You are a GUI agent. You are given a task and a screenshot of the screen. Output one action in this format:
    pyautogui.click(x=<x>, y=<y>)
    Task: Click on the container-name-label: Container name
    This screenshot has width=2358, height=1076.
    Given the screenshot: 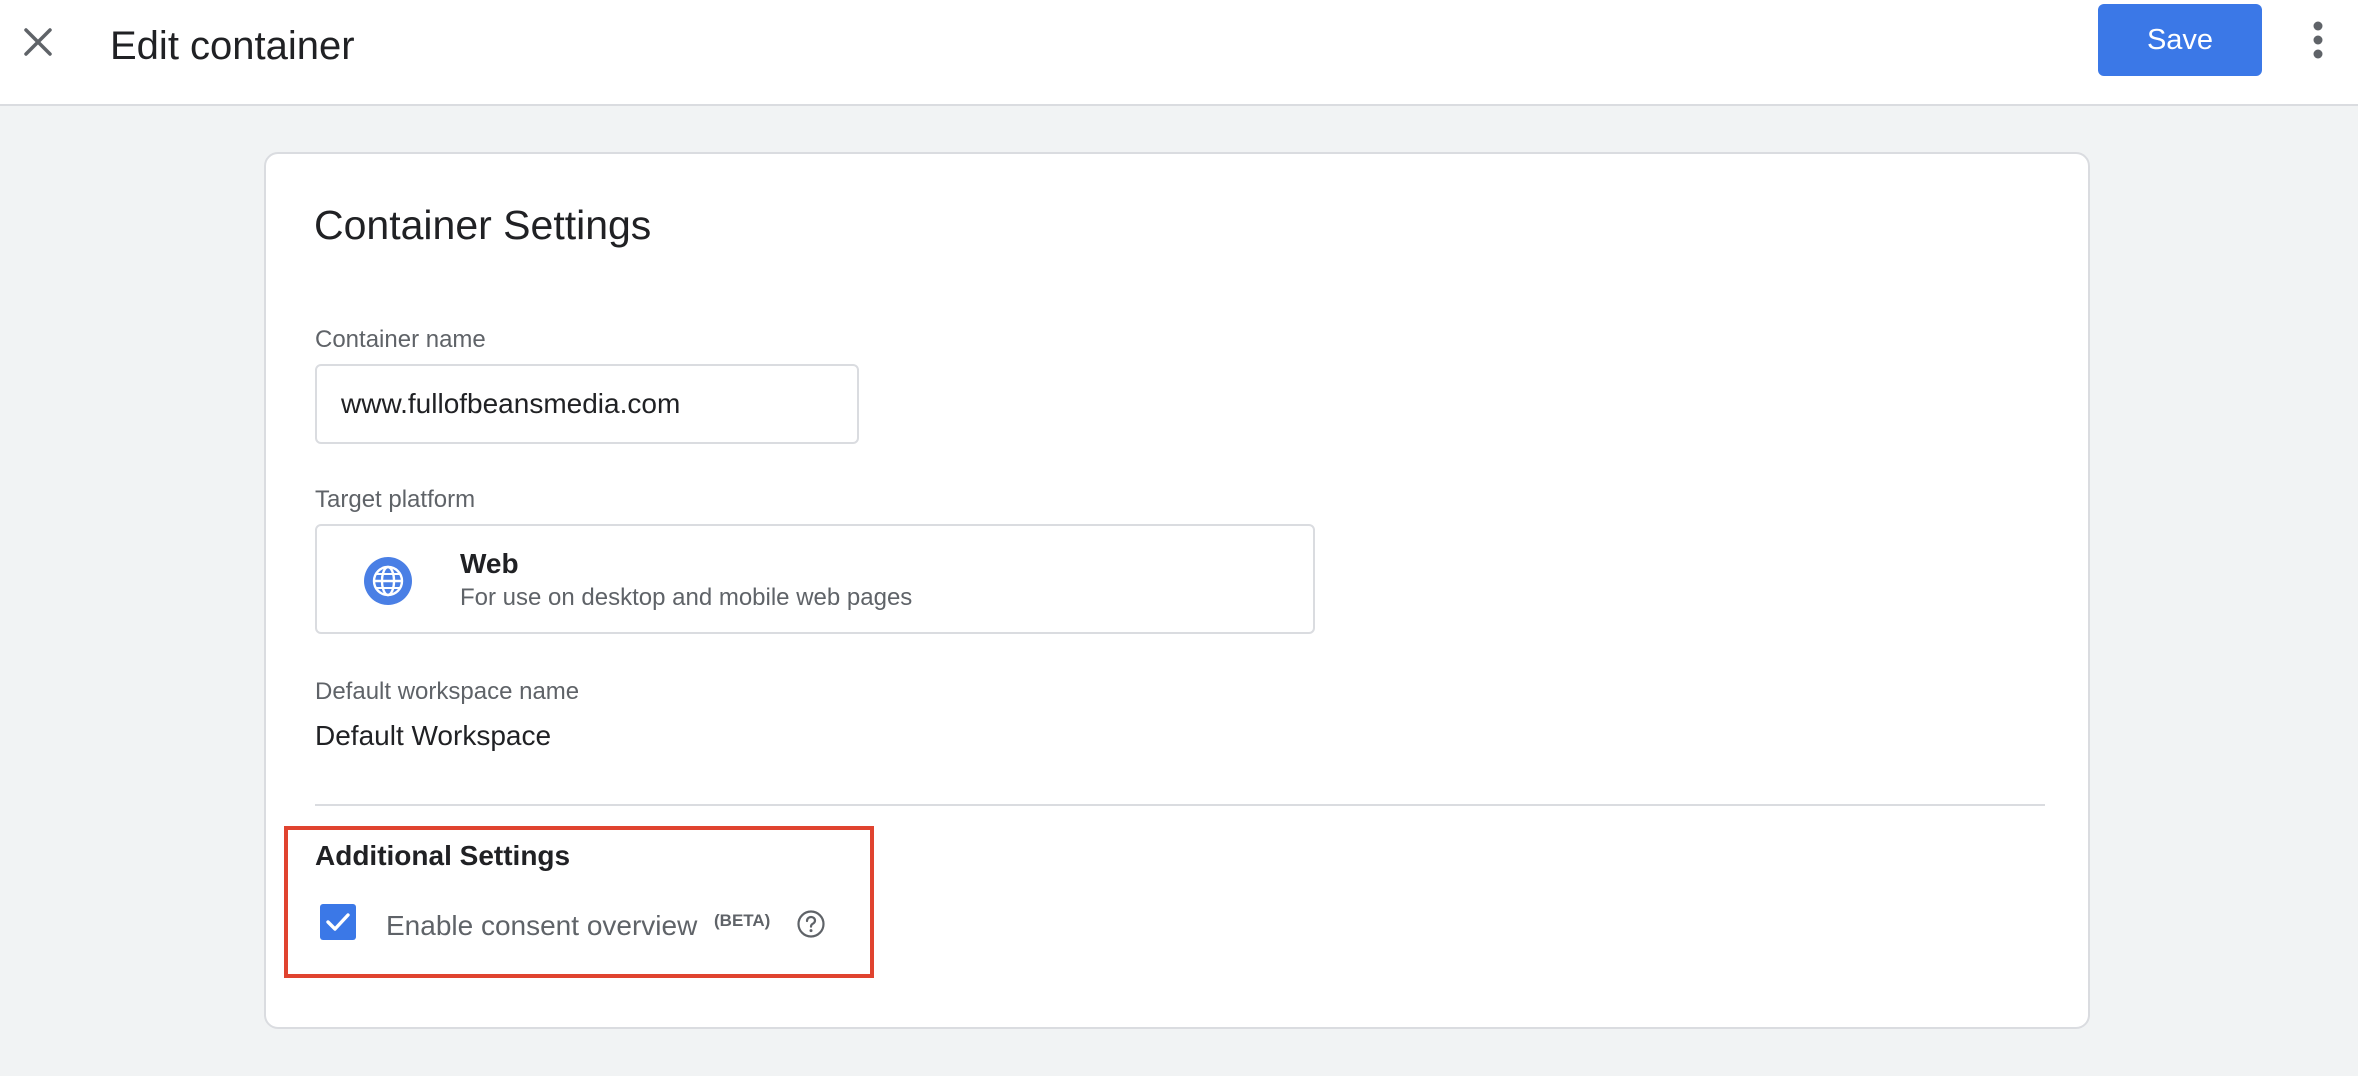 What is the action you would take?
    pyautogui.click(x=400, y=339)
    